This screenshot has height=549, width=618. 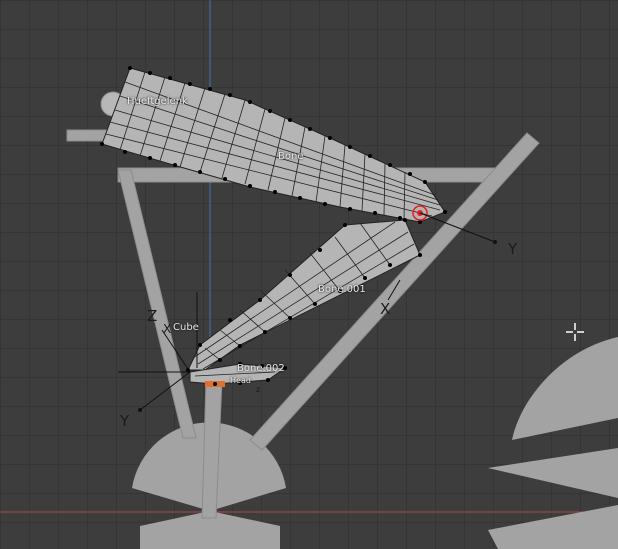 What do you see at coordinates (186, 327) in the screenshot?
I see `label-cube: Cube` at bounding box center [186, 327].